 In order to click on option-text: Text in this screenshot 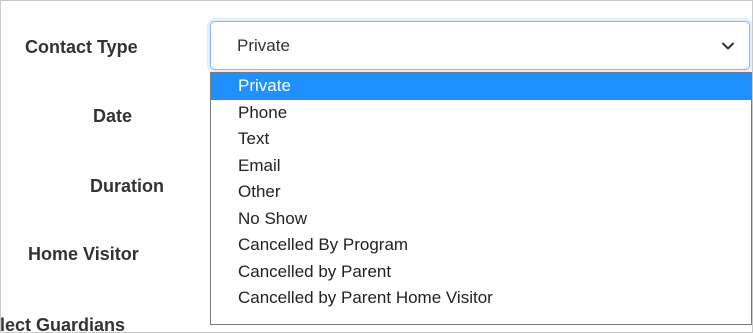, I will do `click(481, 139)`.